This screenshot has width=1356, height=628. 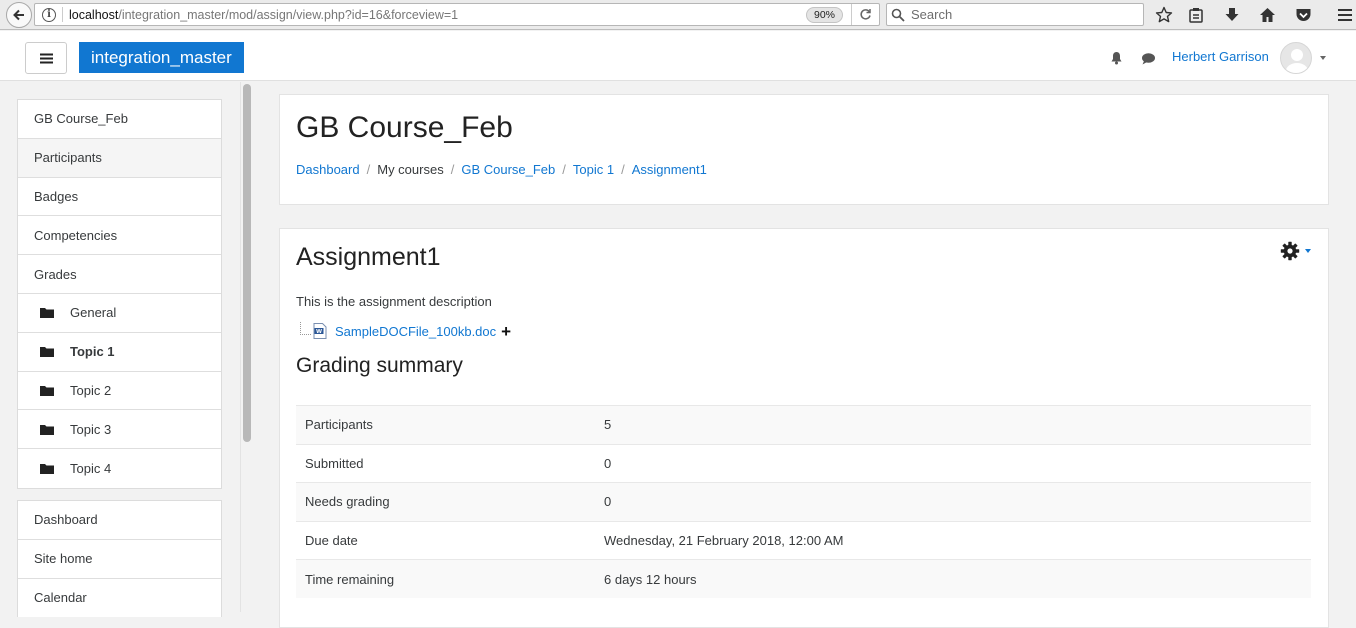 I want to click on reload-icon, so click(x=865, y=14).